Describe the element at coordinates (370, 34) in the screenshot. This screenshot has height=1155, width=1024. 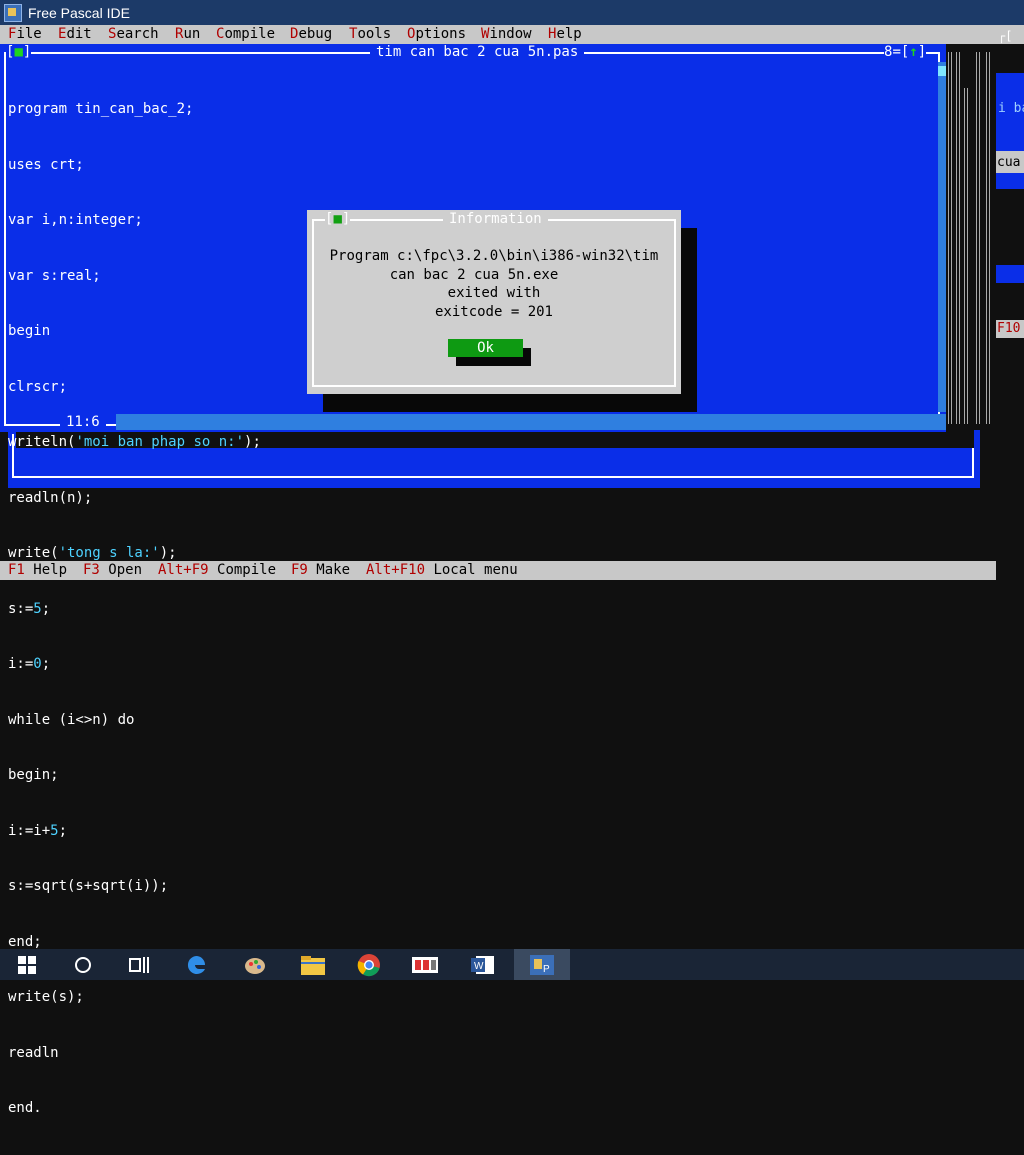
I see `menu-tools: Tools` at that location.